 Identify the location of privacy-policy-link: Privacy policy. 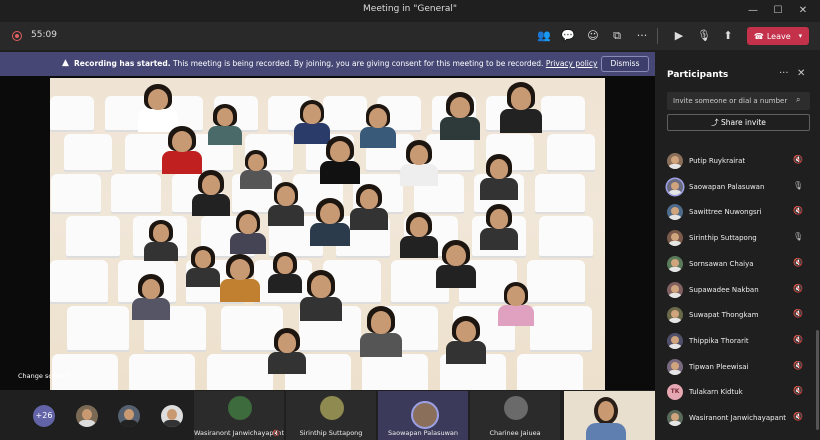
(572, 63).